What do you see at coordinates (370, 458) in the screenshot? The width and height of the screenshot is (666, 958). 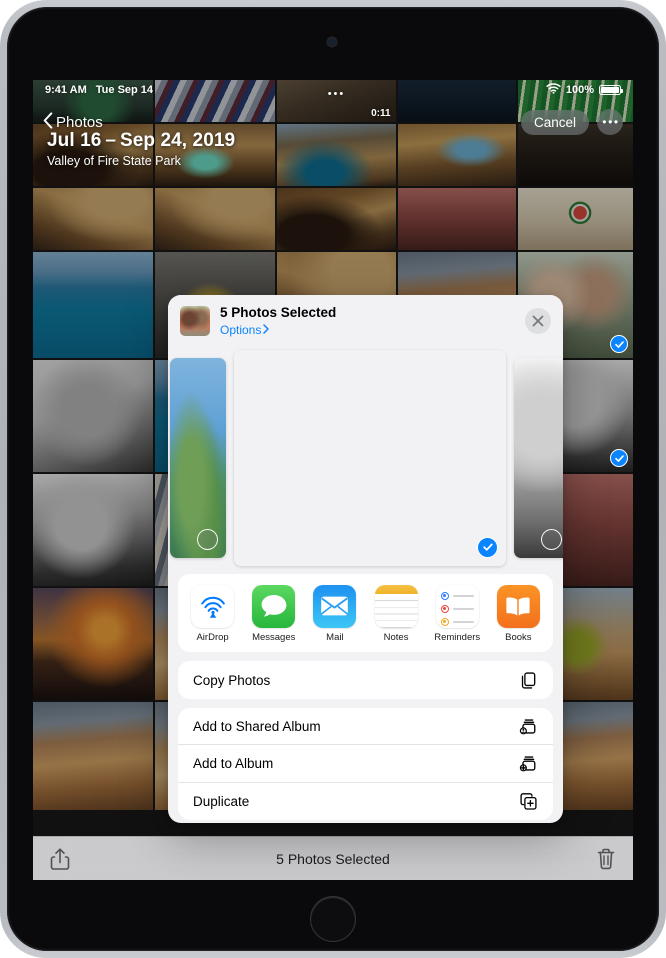 I see `preview-portrait` at bounding box center [370, 458].